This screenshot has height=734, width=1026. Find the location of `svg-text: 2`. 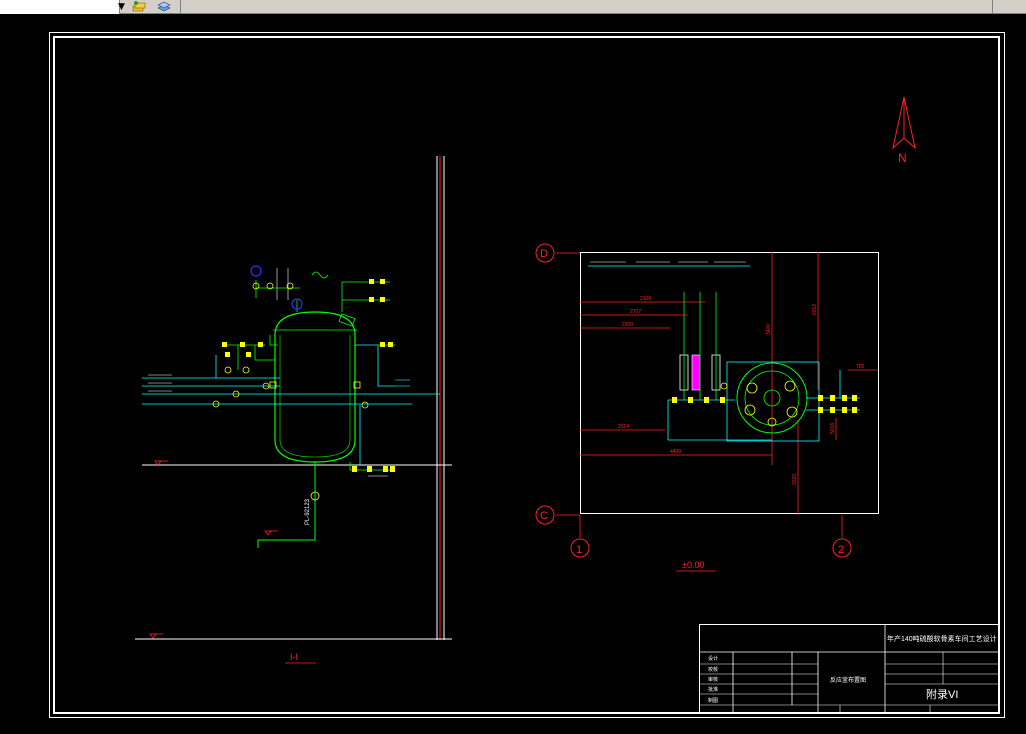

svg-text: 2 is located at coordinates (841, 550).